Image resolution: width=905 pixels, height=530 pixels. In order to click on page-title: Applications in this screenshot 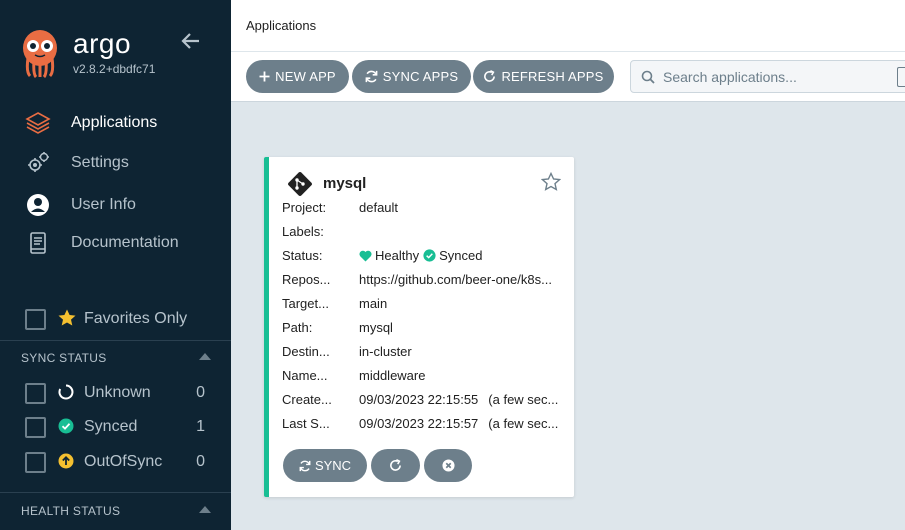, I will do `click(281, 25)`.